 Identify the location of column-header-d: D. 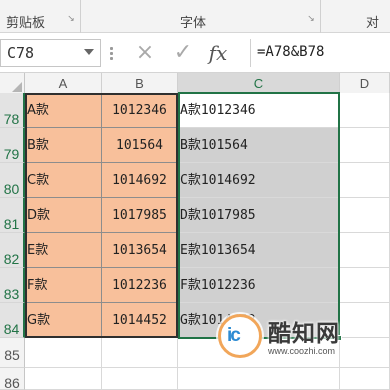
(365, 84).